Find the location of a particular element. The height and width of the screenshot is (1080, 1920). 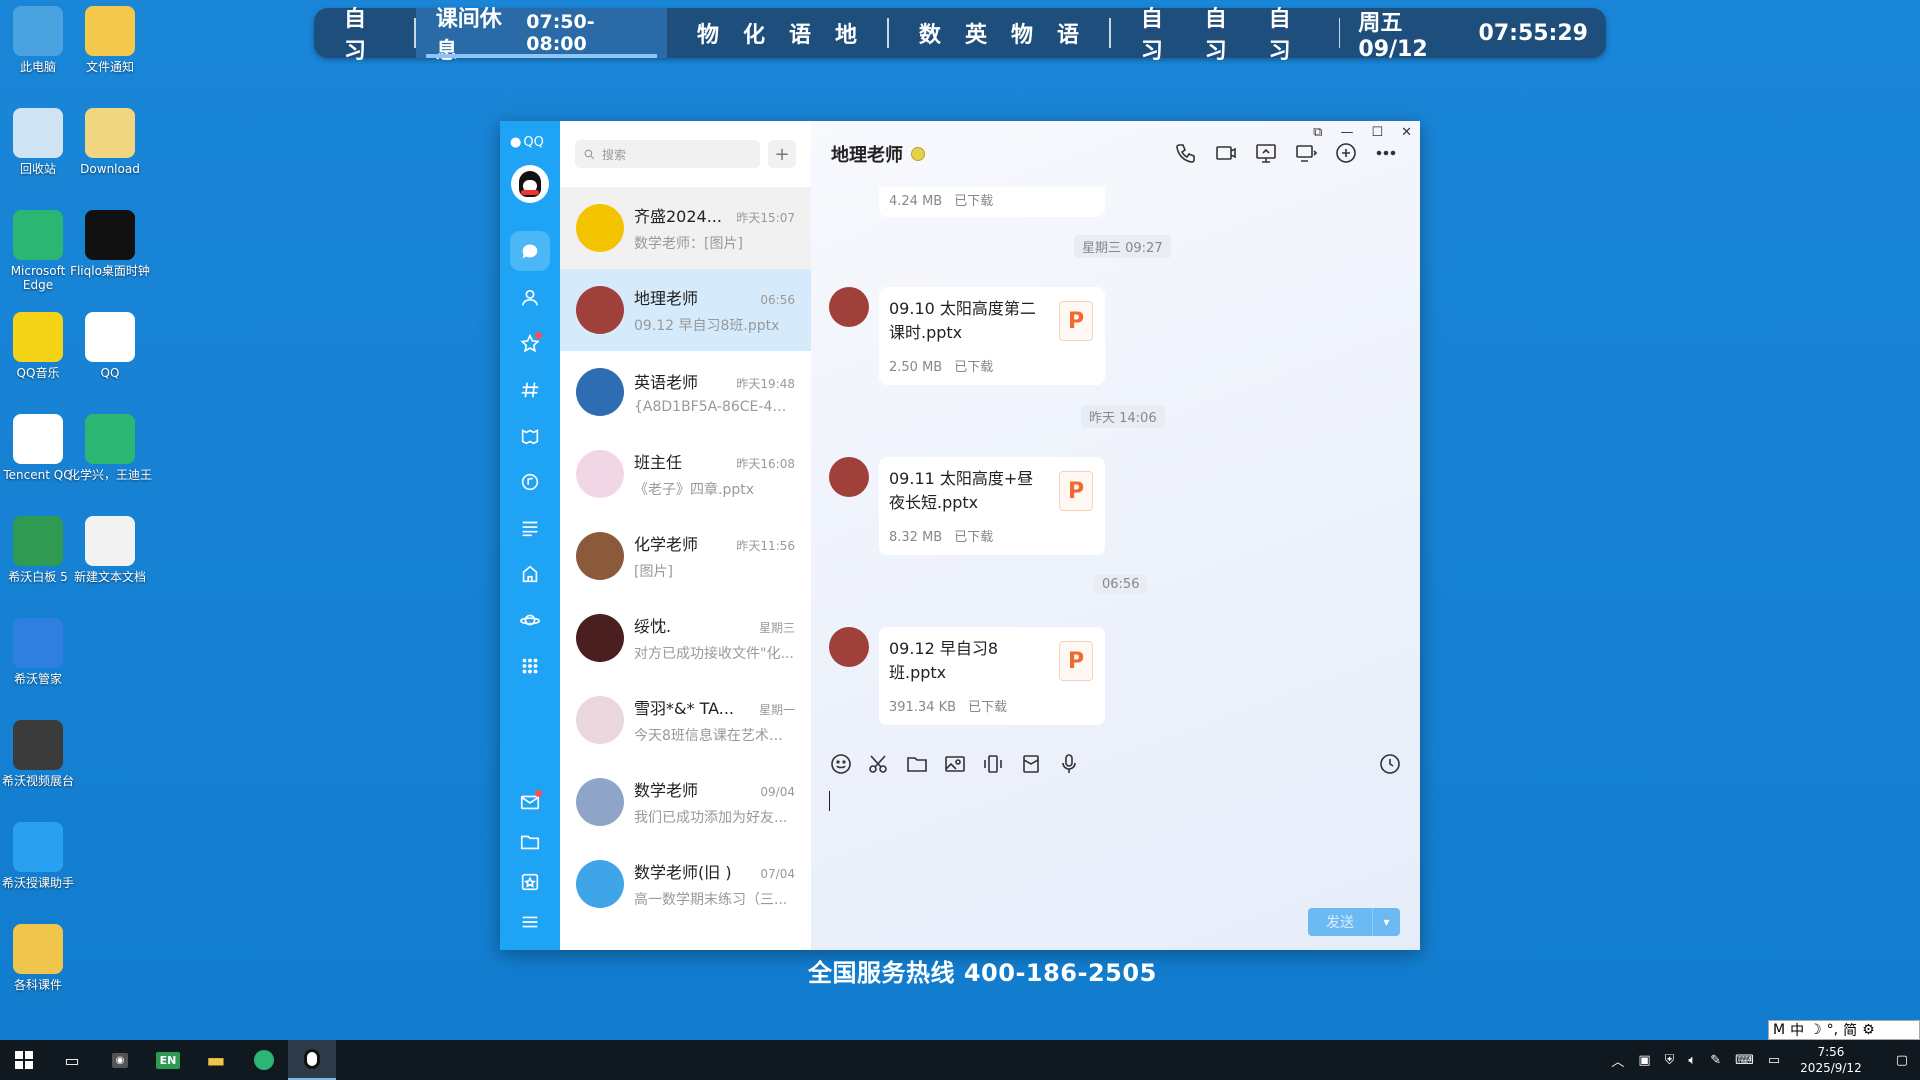

nav-docs is located at coordinates (530, 528).